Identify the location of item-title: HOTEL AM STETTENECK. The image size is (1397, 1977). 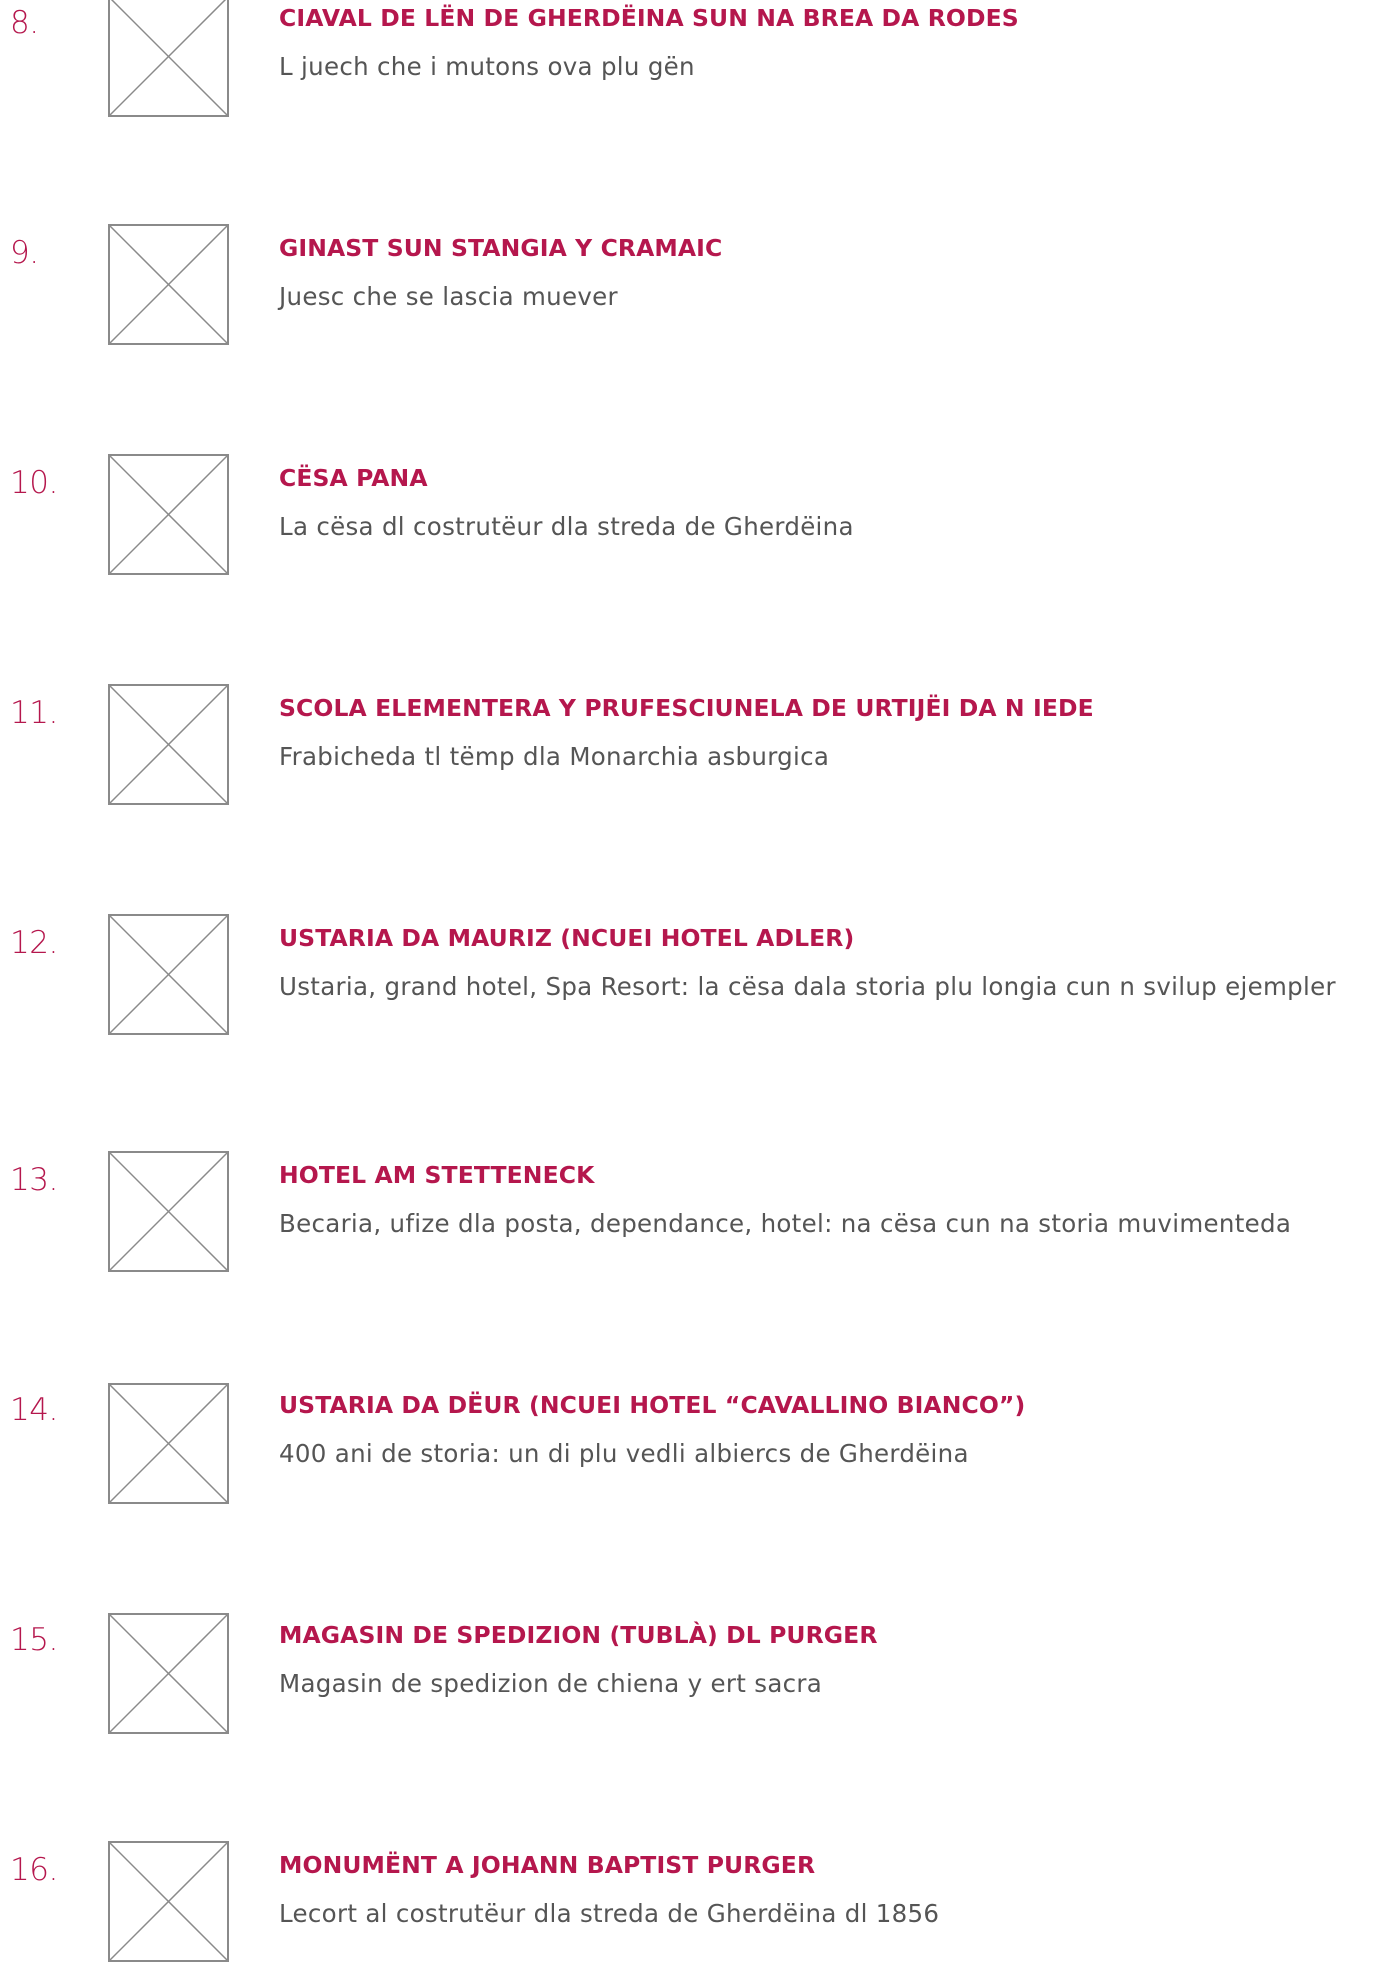
(436, 1175).